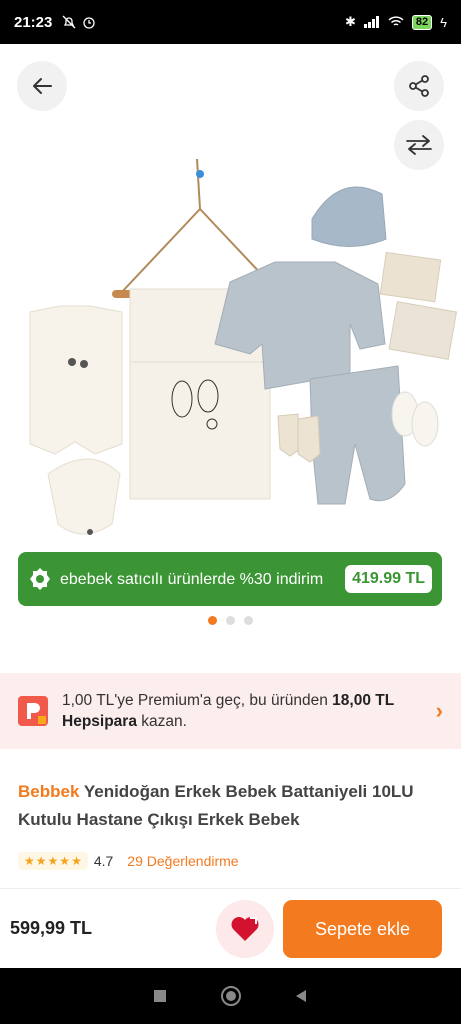 The width and height of the screenshot is (461, 1024). What do you see at coordinates (388, 579) in the screenshot?
I see `promo-price: 419.99 TL` at bounding box center [388, 579].